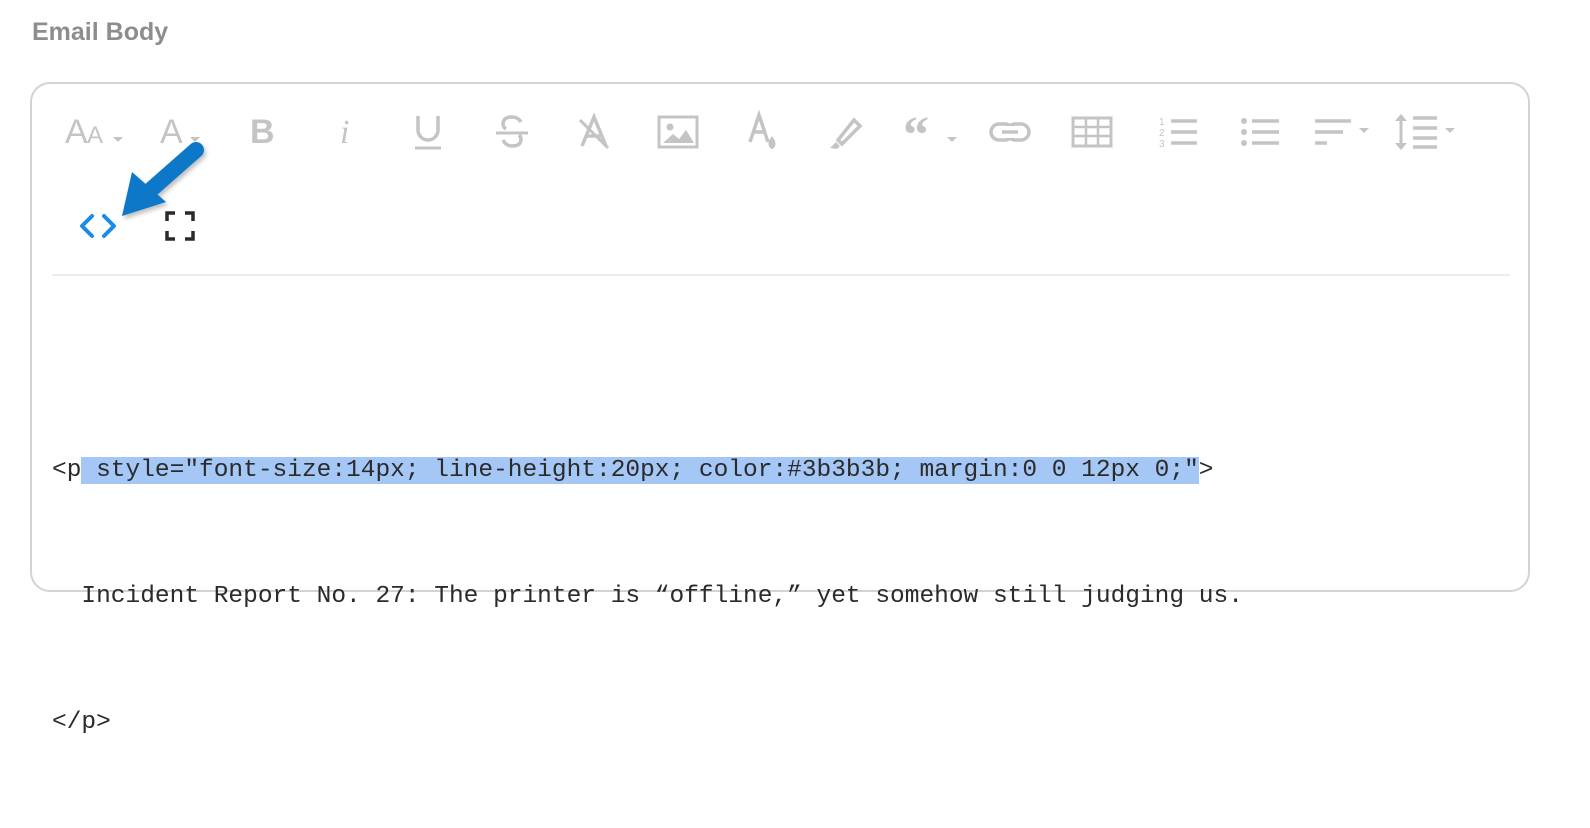  I want to click on quote-button: “, so click(932, 133).